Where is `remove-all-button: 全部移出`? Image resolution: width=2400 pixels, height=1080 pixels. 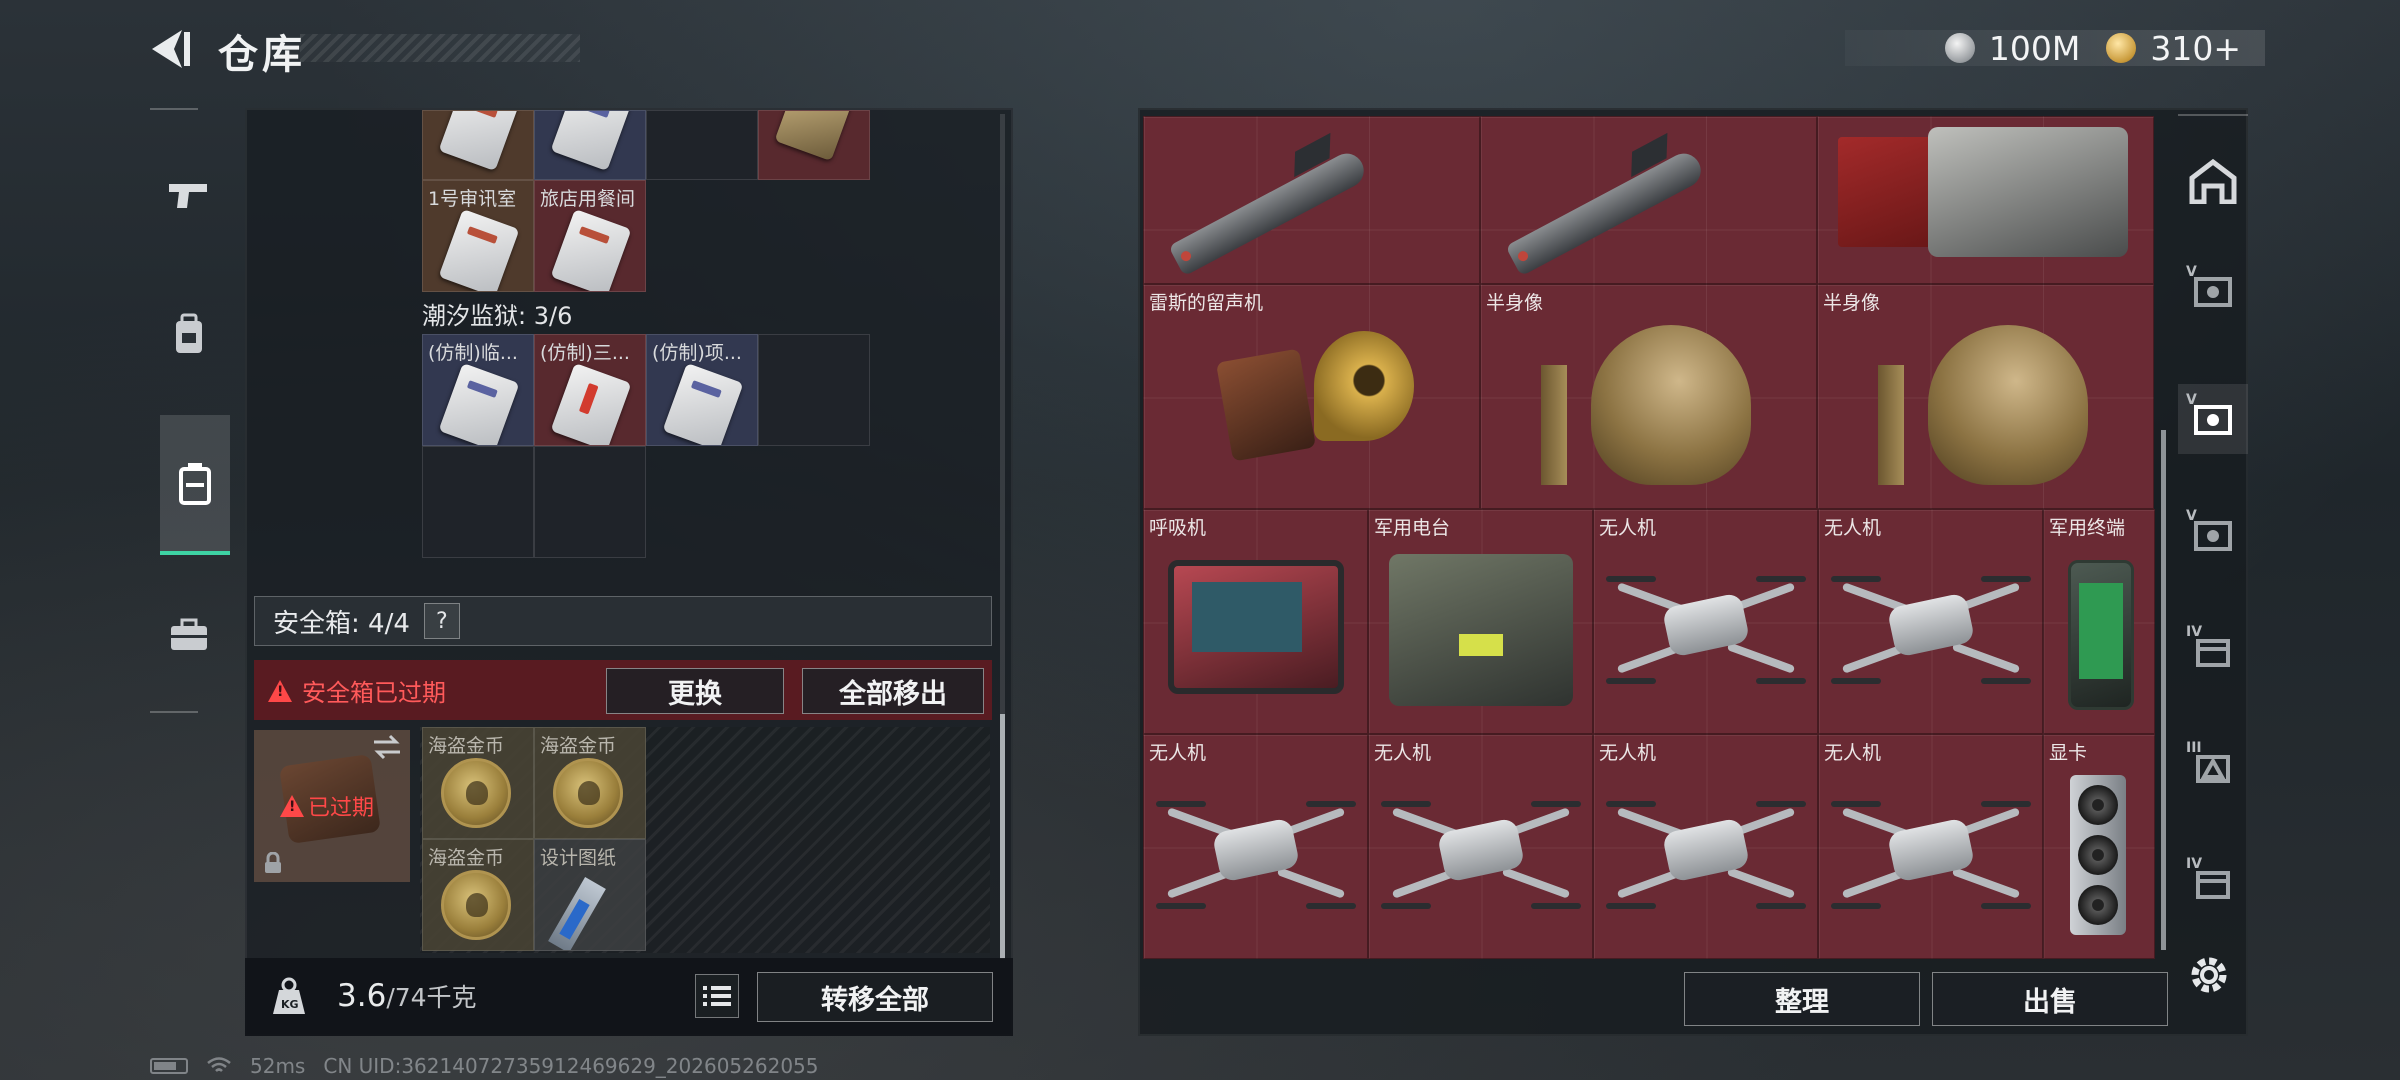 remove-all-button: 全部移出 is located at coordinates (893, 691).